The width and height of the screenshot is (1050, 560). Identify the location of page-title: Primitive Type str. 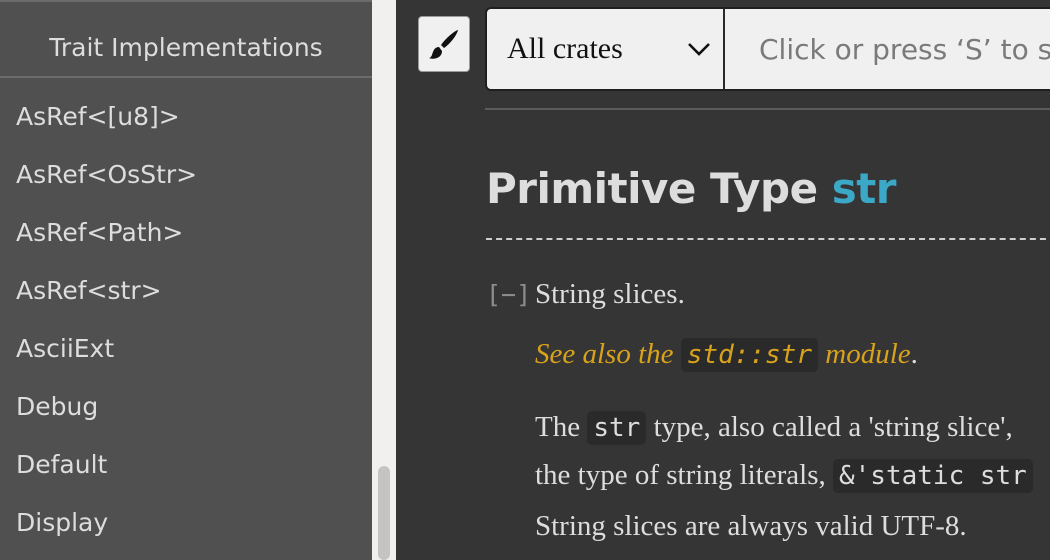
(691, 188).